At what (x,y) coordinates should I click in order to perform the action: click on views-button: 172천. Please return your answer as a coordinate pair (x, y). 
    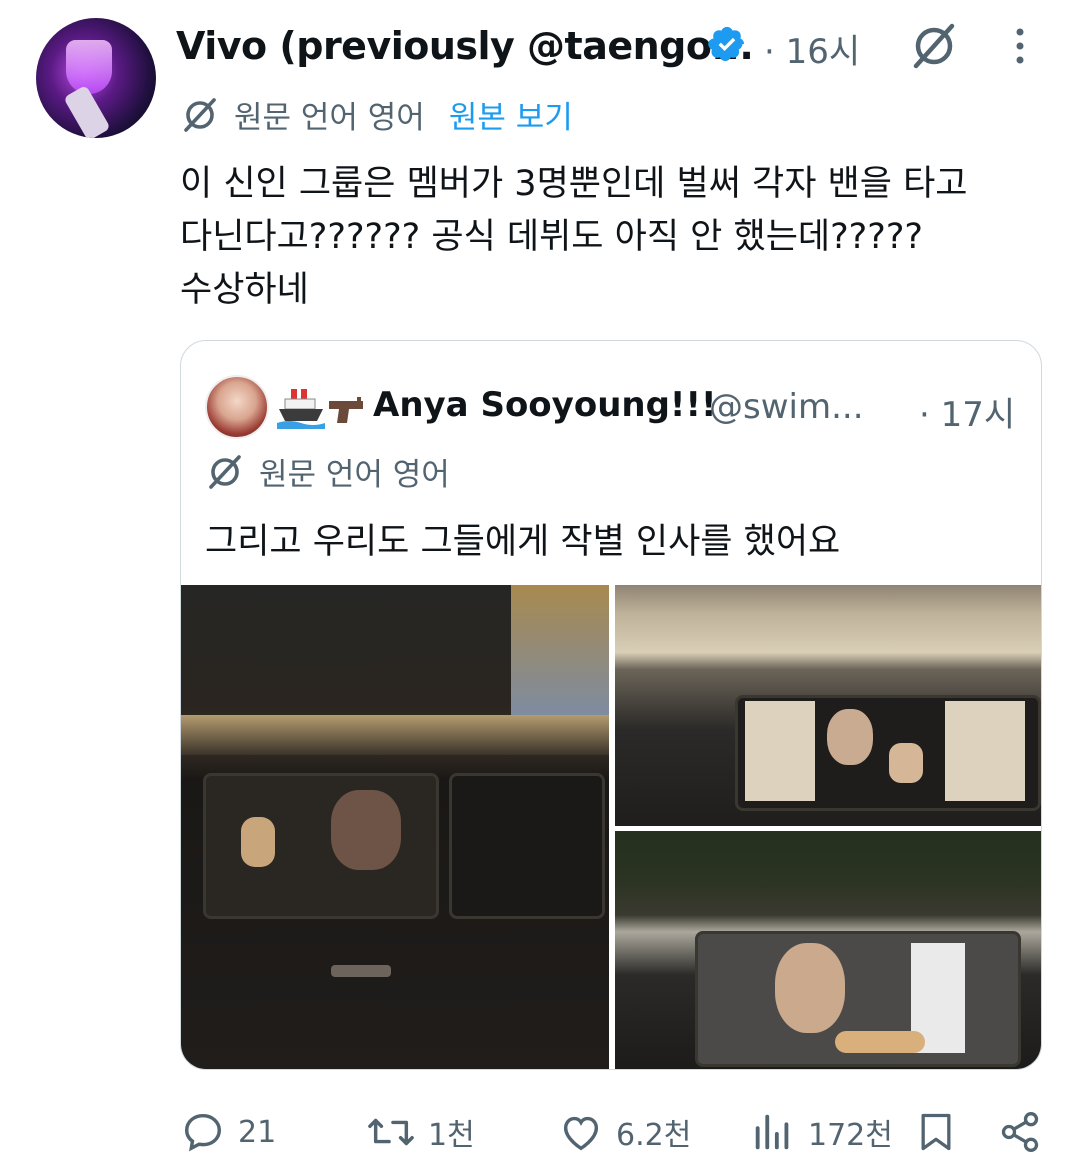
    Looking at the image, I should click on (821, 1132).